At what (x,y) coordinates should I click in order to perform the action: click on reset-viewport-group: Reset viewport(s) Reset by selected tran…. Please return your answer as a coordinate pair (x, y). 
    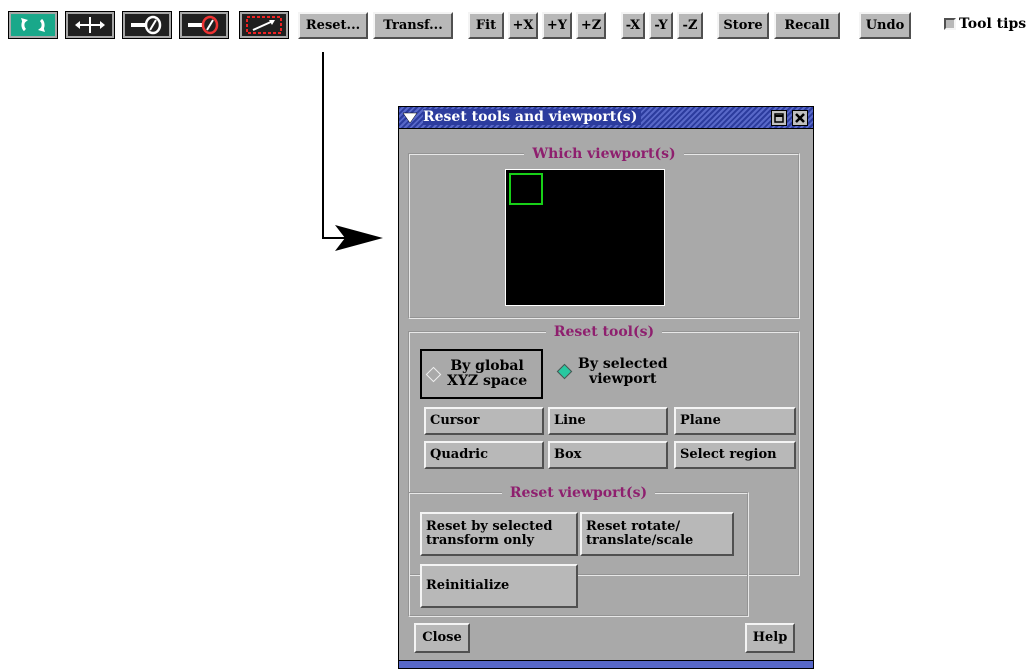
    Looking at the image, I should click on (578, 551).